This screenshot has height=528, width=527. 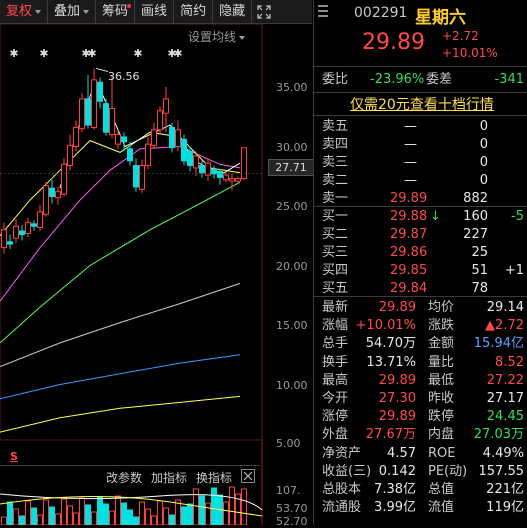 What do you see at coordinates (409, 234) in the screenshot?
I see `orderbook-price: 29.87` at bounding box center [409, 234].